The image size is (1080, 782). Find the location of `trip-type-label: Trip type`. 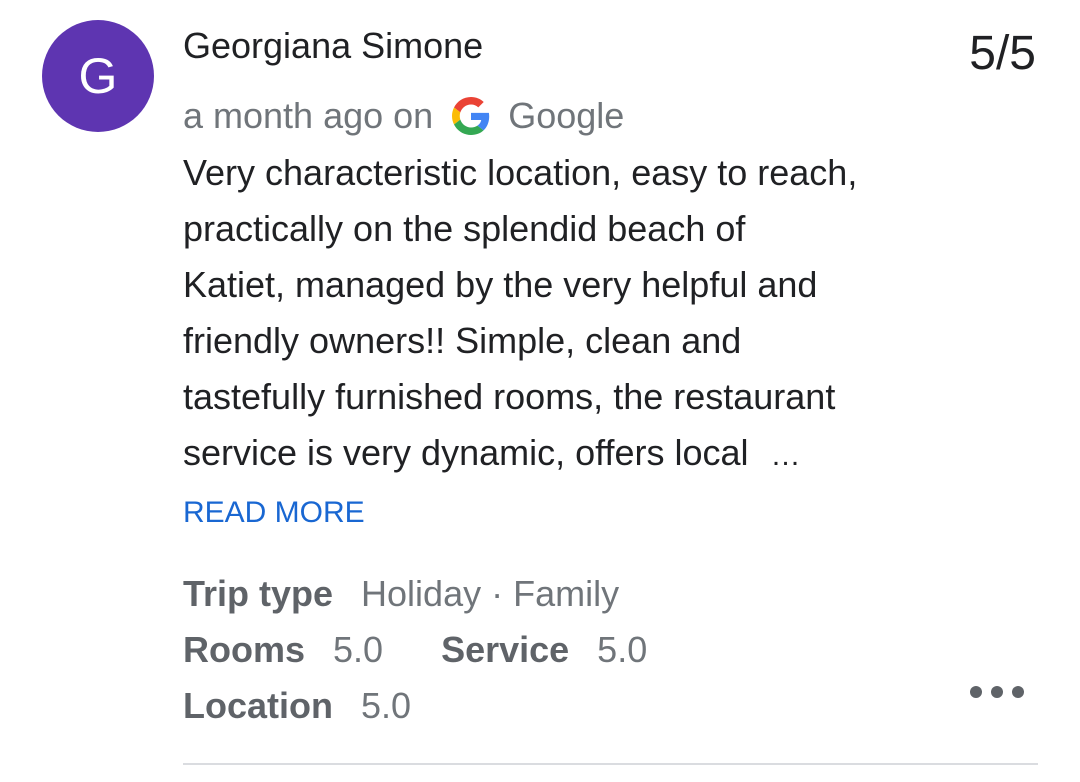

trip-type-label: Trip type is located at coordinates (258, 593).